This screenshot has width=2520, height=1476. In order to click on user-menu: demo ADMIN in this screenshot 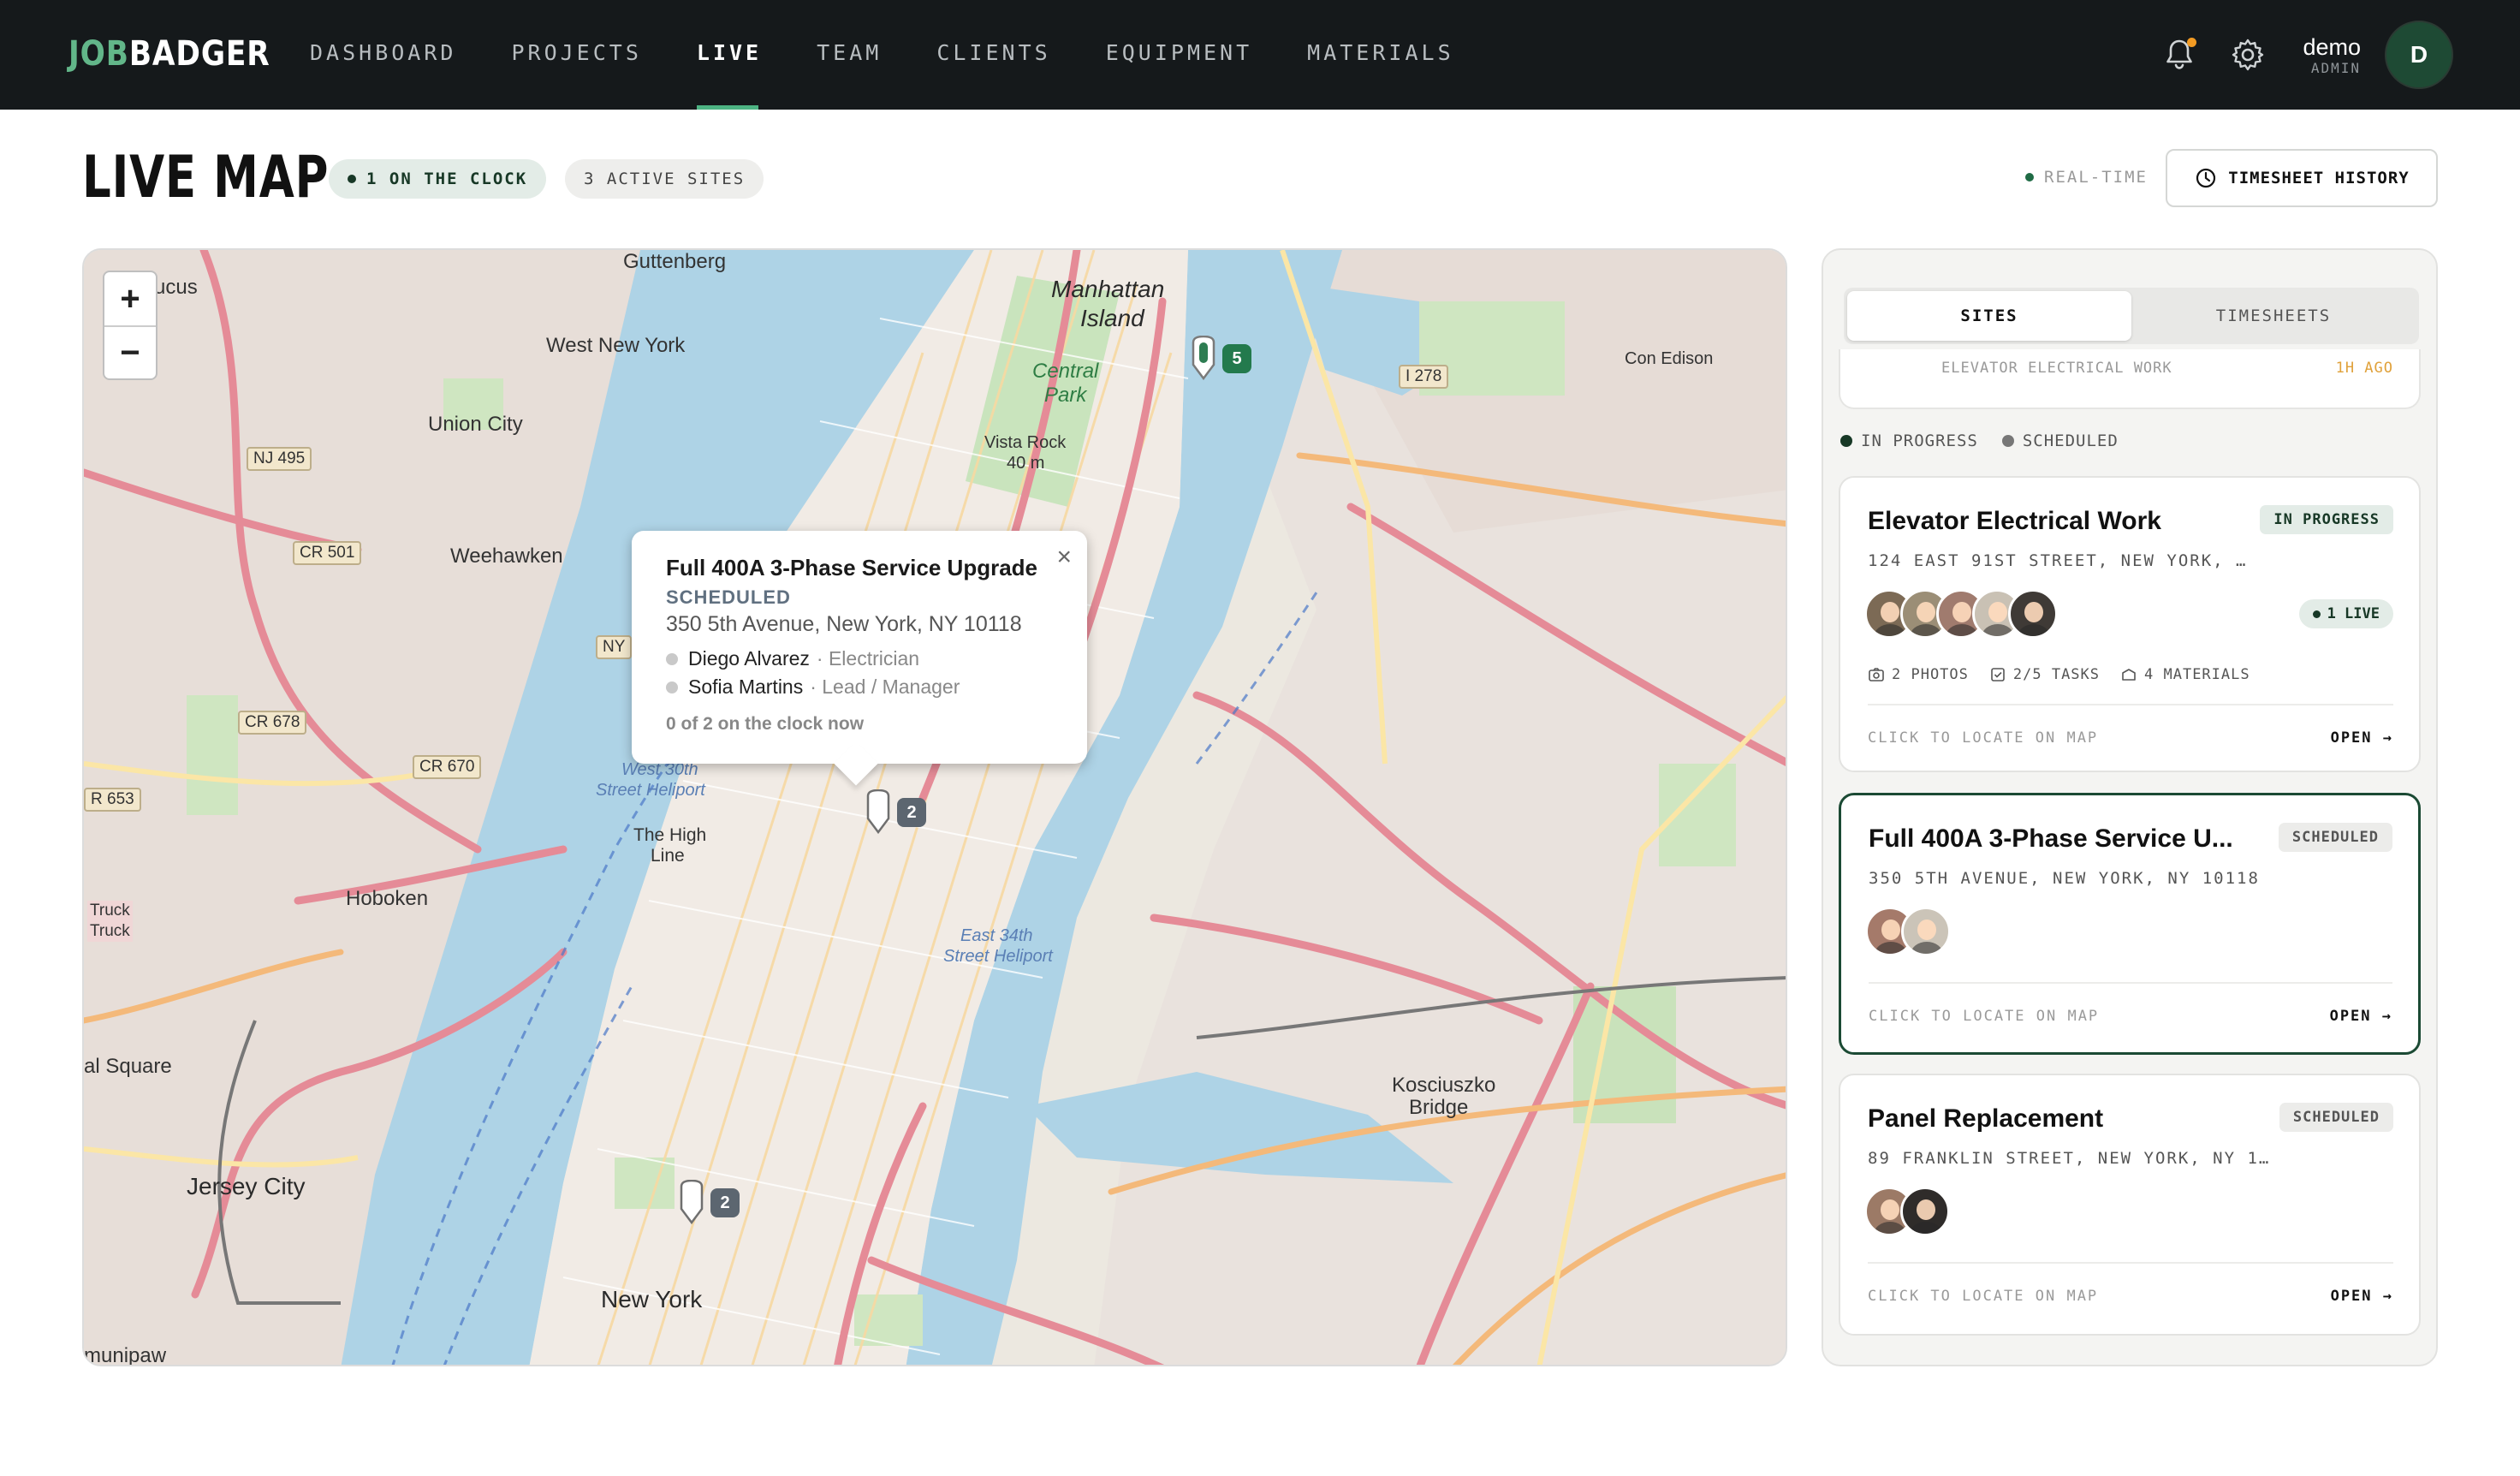, I will do `click(2332, 55)`.